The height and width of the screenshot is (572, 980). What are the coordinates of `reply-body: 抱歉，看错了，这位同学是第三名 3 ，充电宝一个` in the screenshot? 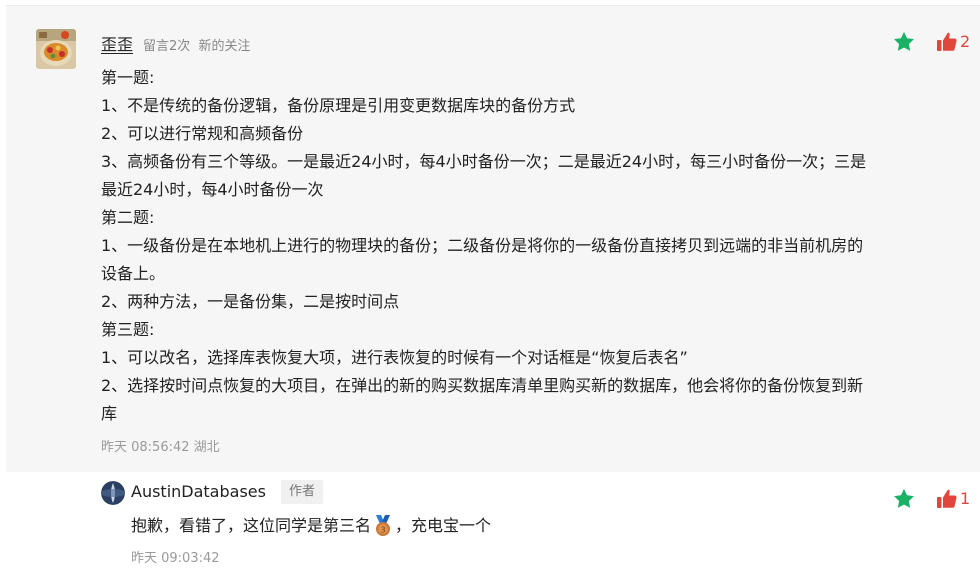 It's located at (311, 526).